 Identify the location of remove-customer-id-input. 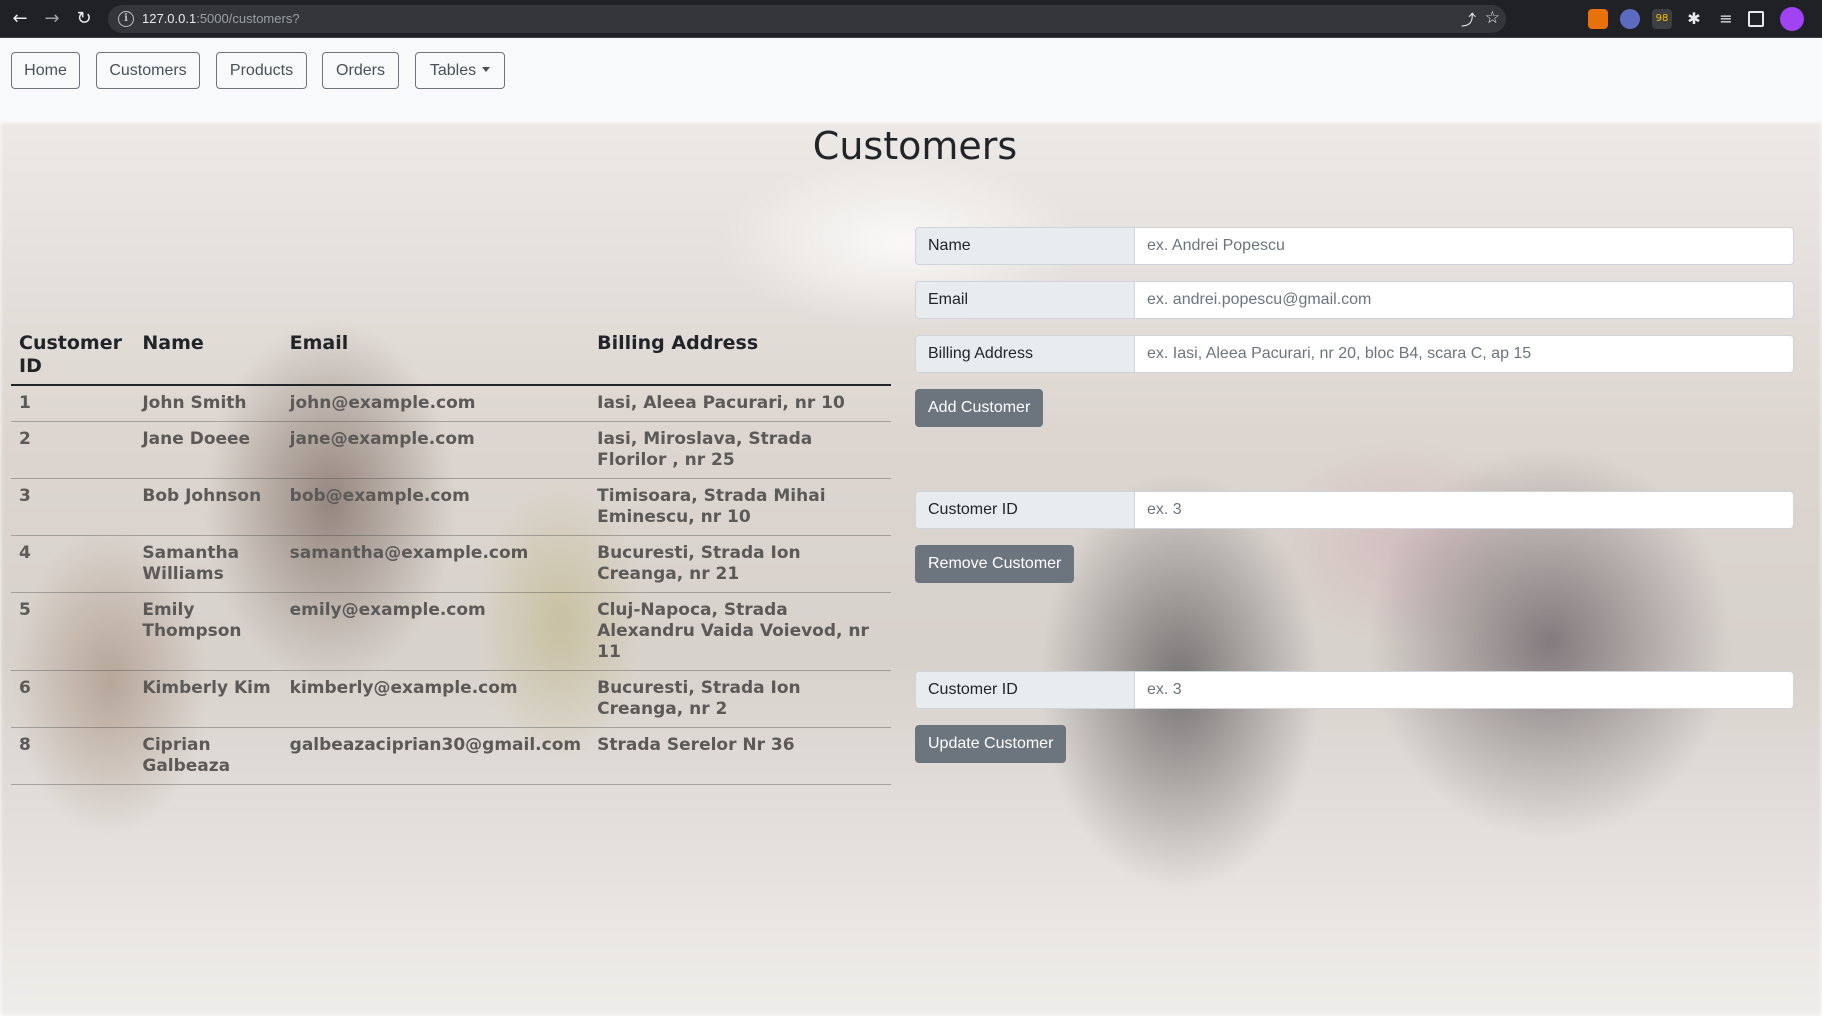
(1464, 510).